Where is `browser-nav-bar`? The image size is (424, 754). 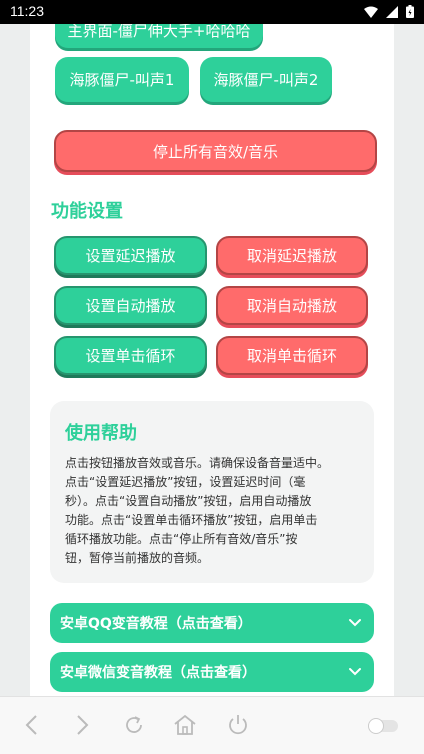
browser-nav-bar is located at coordinates (212, 725).